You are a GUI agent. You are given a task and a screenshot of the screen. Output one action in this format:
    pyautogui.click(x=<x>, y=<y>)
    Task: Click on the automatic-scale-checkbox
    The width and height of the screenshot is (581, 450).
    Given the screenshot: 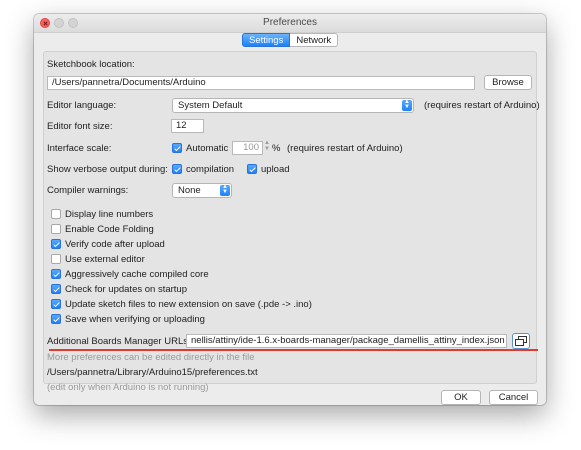 What is the action you would take?
    pyautogui.click(x=177, y=148)
    